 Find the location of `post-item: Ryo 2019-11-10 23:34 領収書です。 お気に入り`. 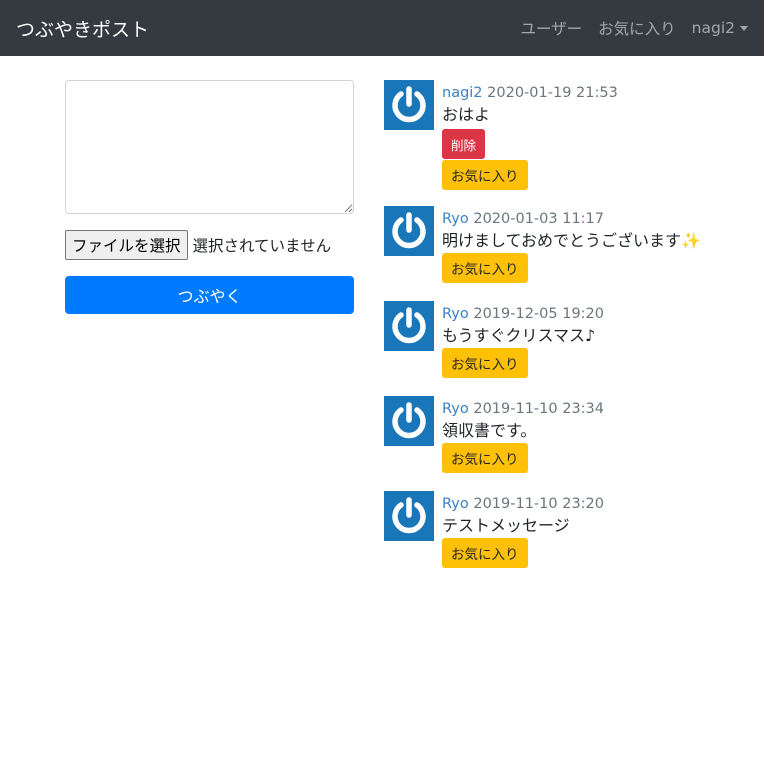

post-item: Ryo 2019-11-10 23:34 領収書です。 お気に入り is located at coordinates (569, 443).